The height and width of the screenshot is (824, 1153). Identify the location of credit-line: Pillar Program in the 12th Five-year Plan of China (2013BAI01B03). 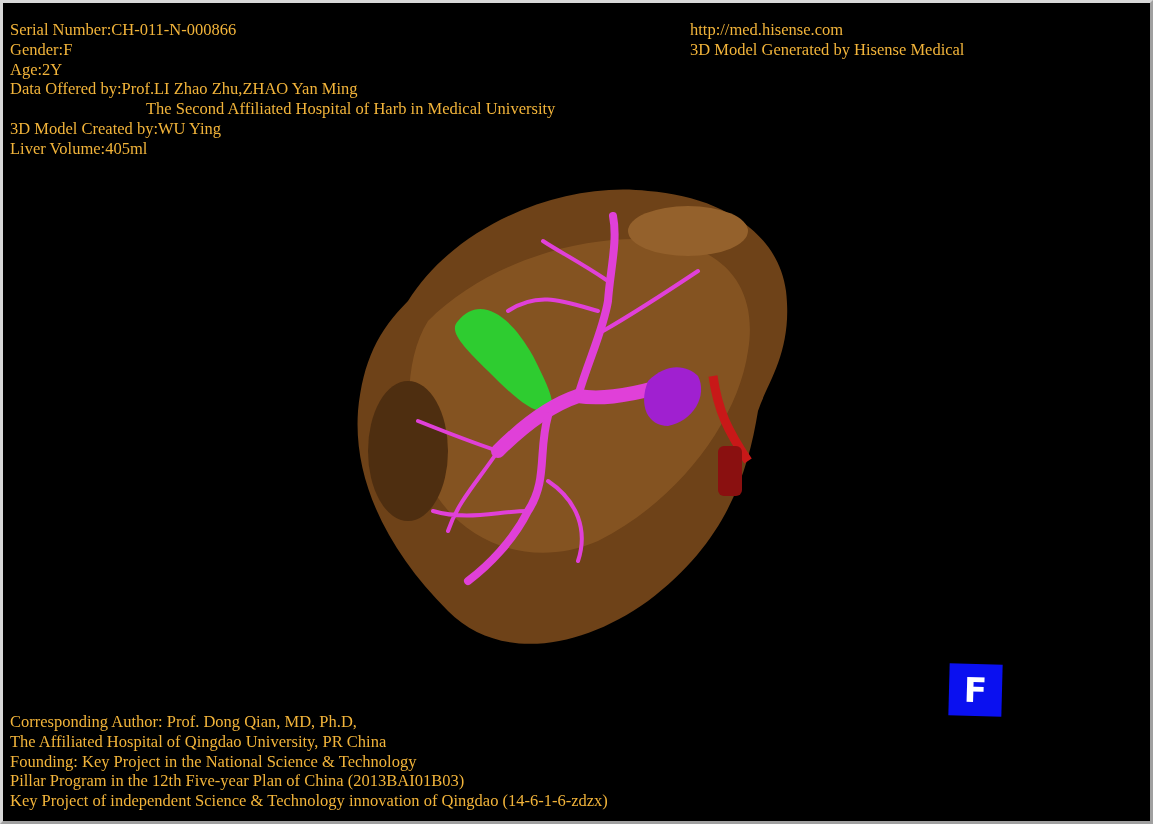
(238, 781).